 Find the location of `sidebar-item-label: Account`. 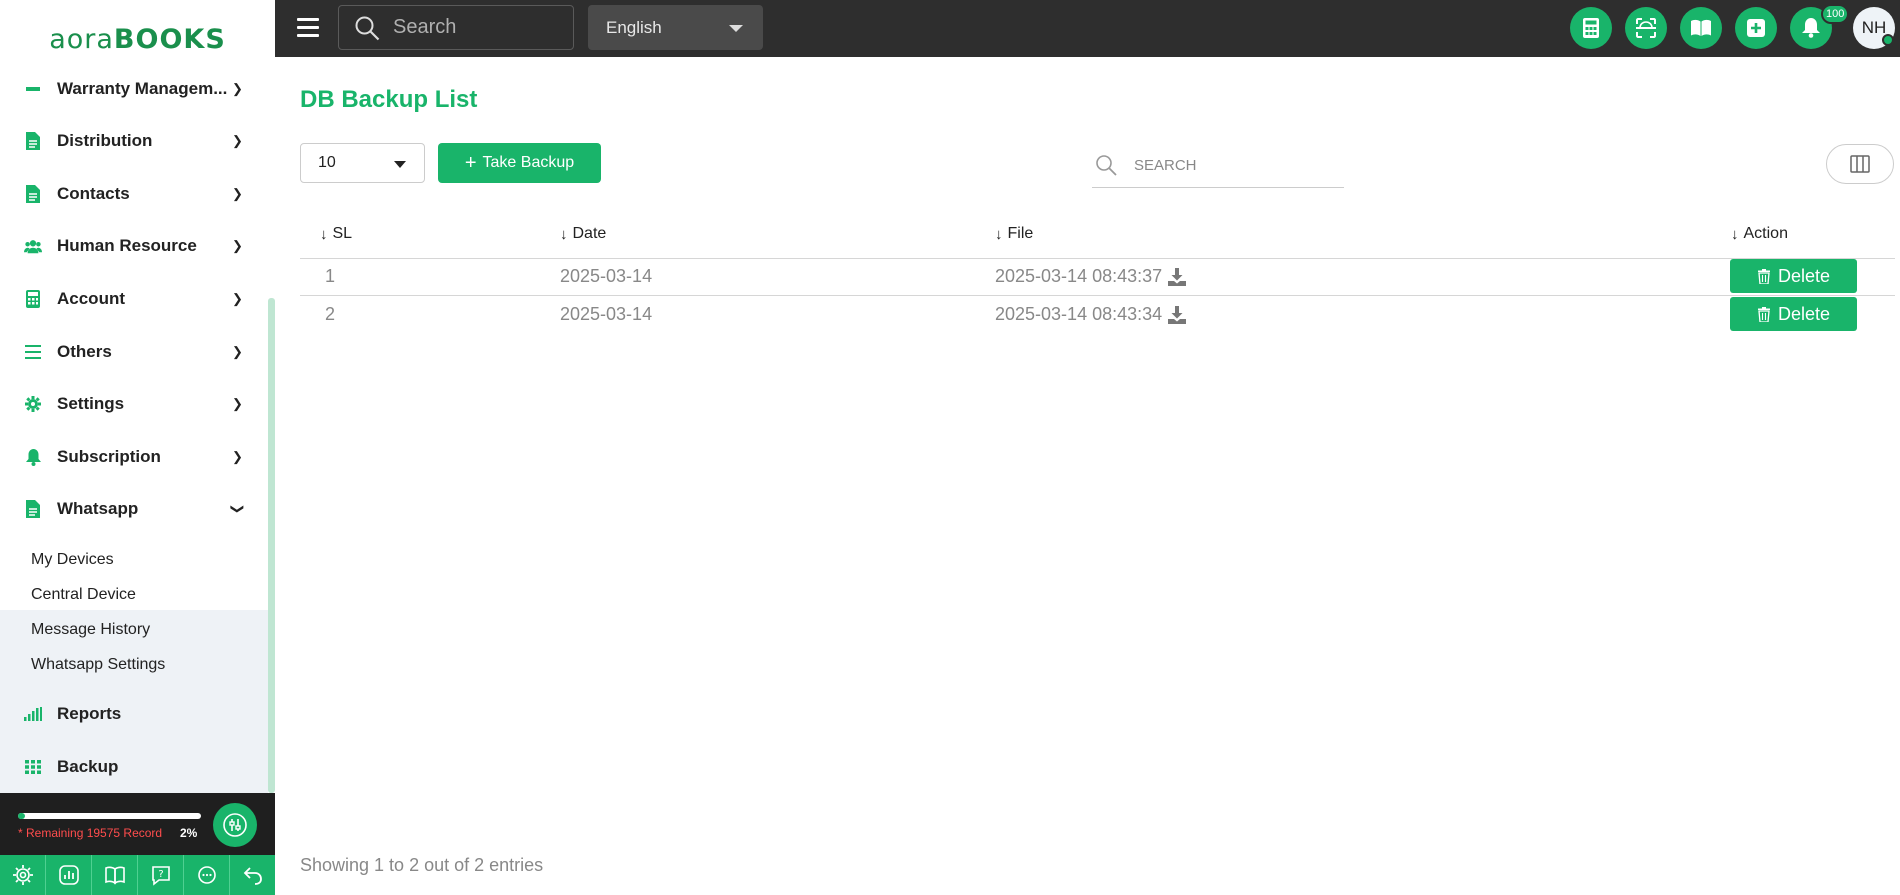

sidebar-item-label: Account is located at coordinates (91, 298).